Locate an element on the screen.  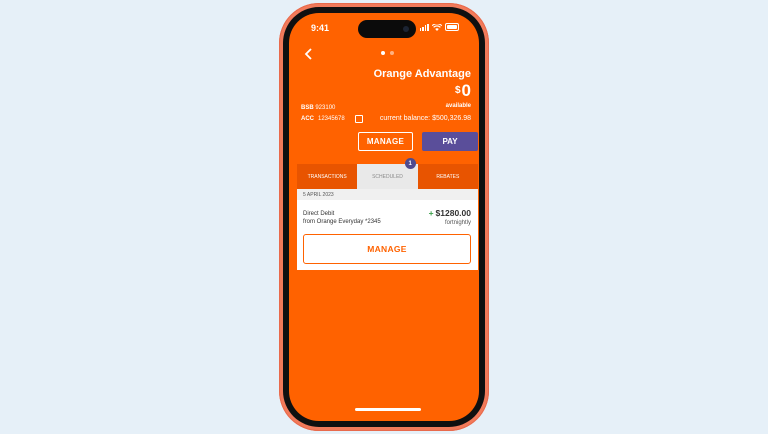
amount-sign: + is located at coordinates (431, 213).